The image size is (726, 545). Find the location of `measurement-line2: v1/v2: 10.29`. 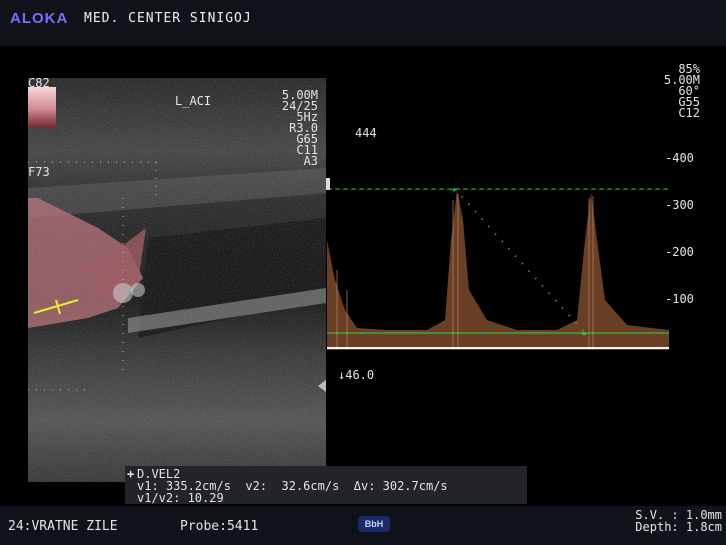

measurement-line2: v1/v2: 10.29 is located at coordinates (180, 498).